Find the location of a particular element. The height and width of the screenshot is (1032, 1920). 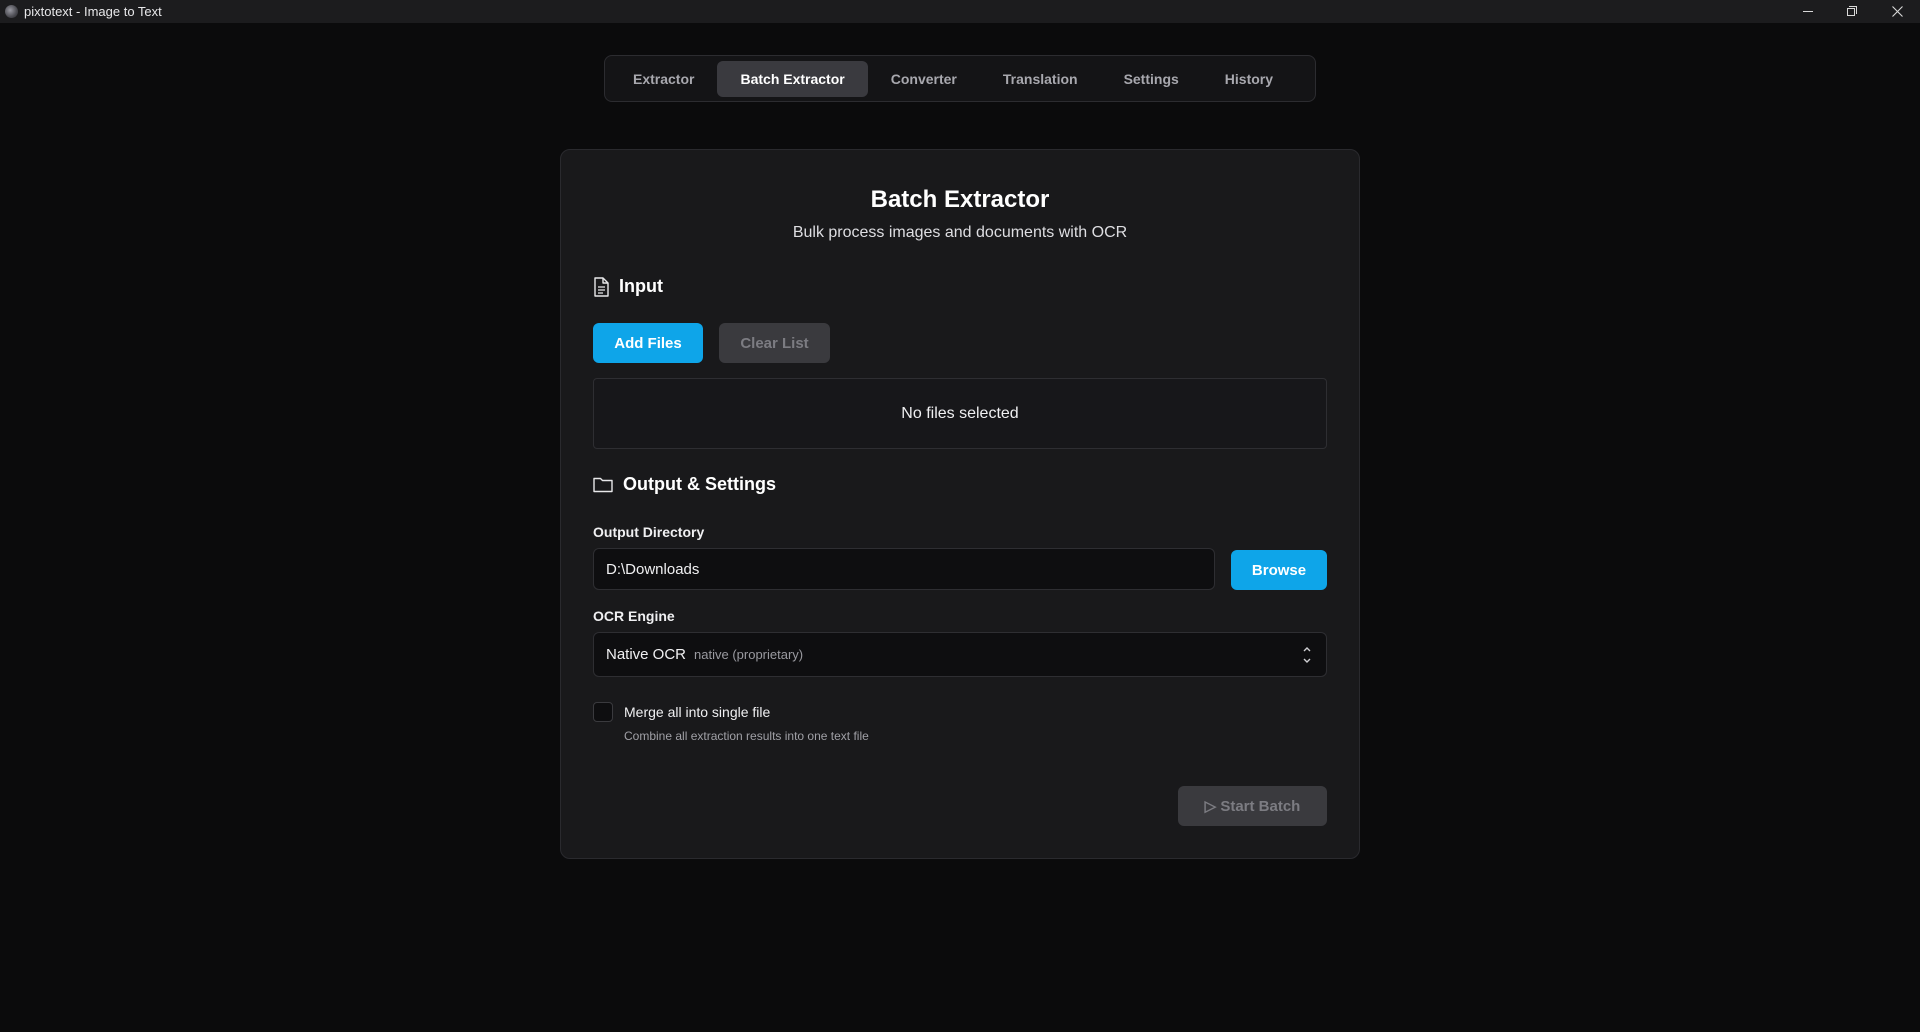

close-button is located at coordinates (1897, 11).